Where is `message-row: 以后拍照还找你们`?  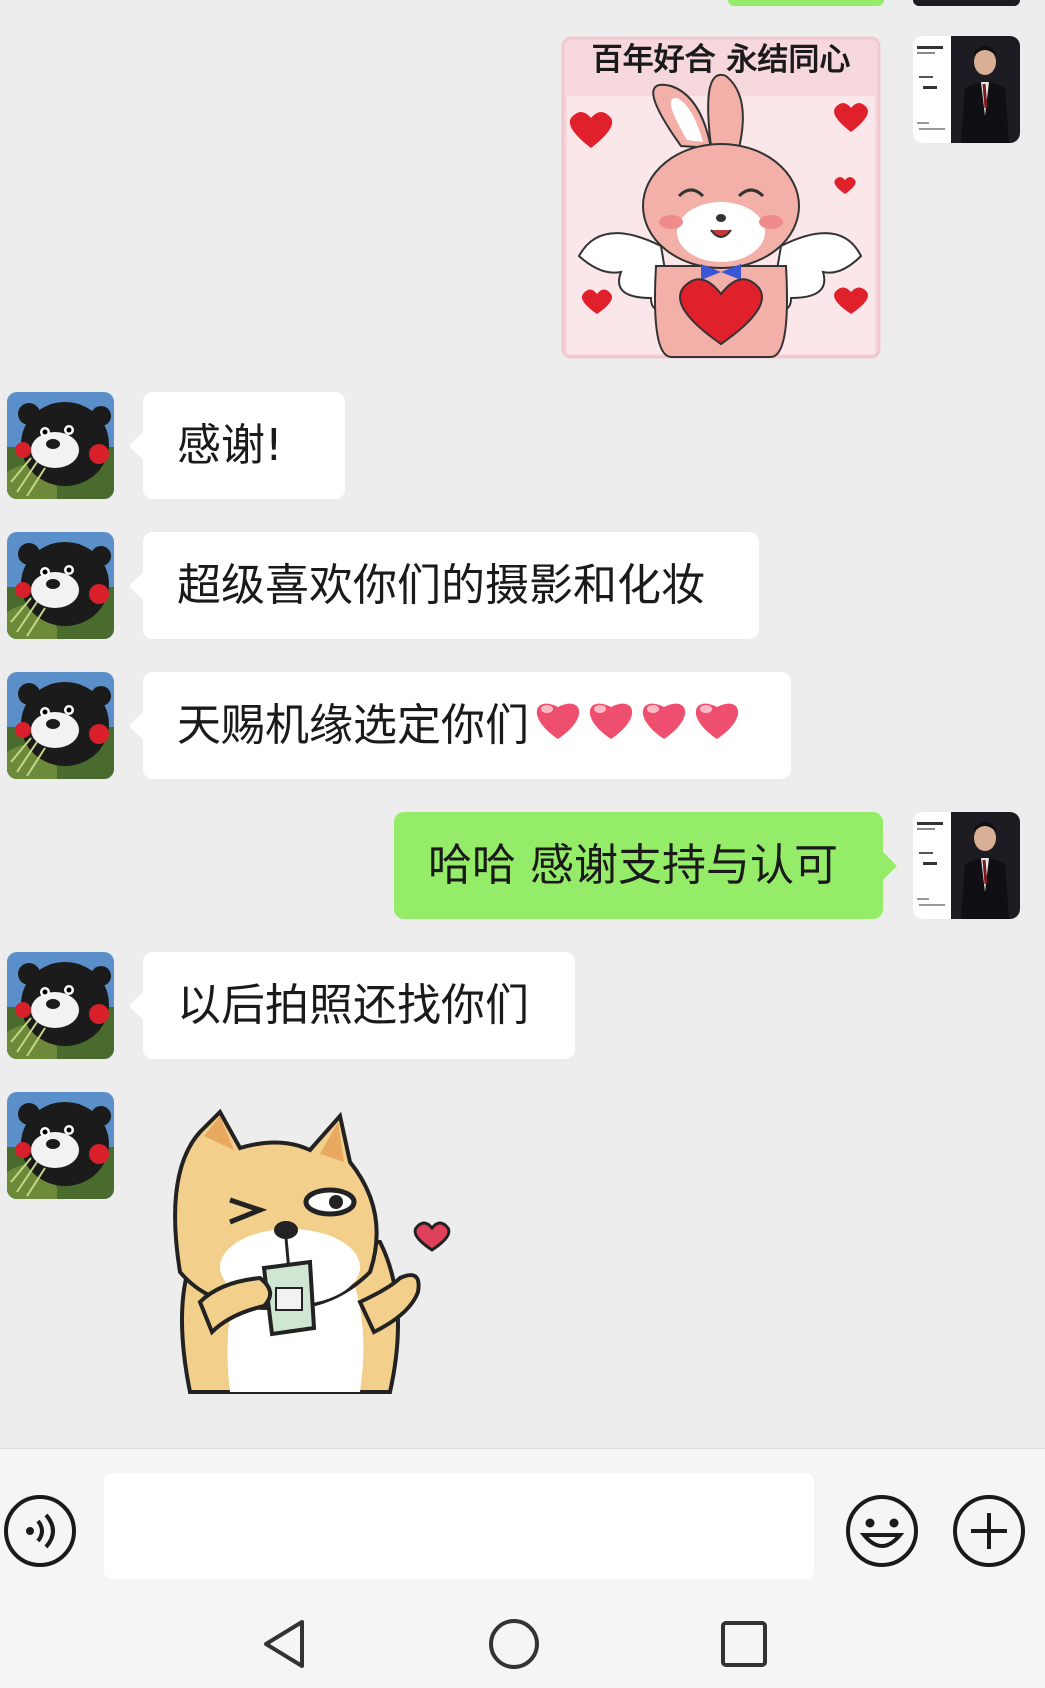
message-row: 以后拍照还找你们 is located at coordinates (522, 1005).